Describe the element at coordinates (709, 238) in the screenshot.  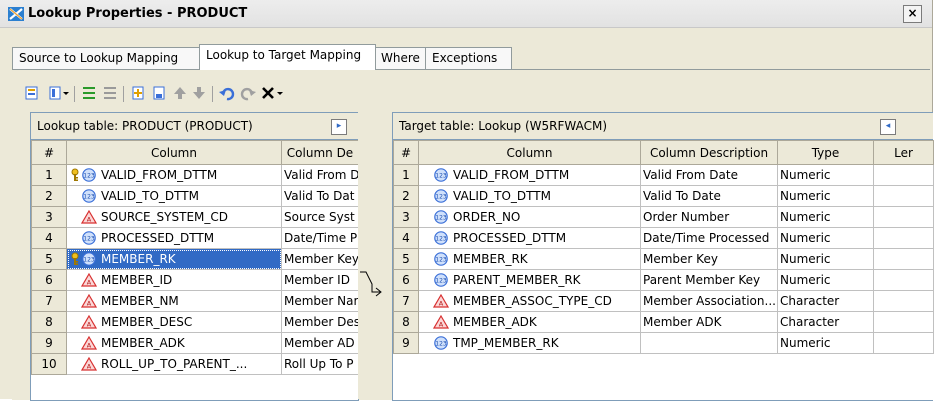
I see `description-cell: Date/Time Processed` at that location.